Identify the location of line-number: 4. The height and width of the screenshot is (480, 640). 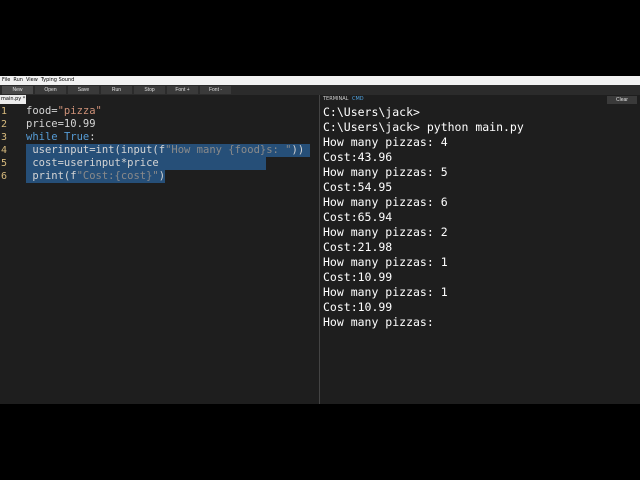
(4, 150).